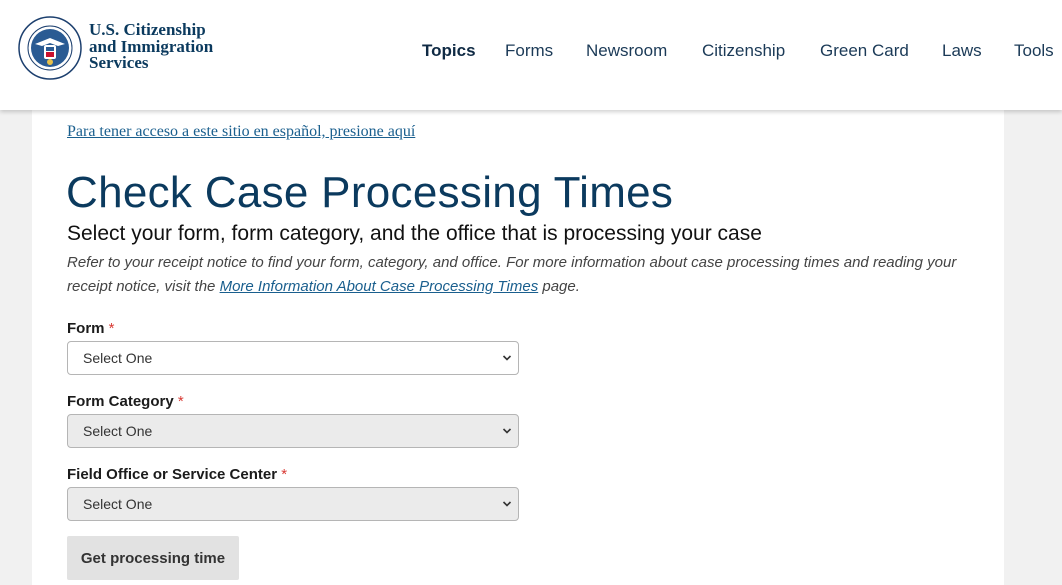 Image resolution: width=1062 pixels, height=585 pixels. I want to click on form-select: Select One, so click(293, 358).